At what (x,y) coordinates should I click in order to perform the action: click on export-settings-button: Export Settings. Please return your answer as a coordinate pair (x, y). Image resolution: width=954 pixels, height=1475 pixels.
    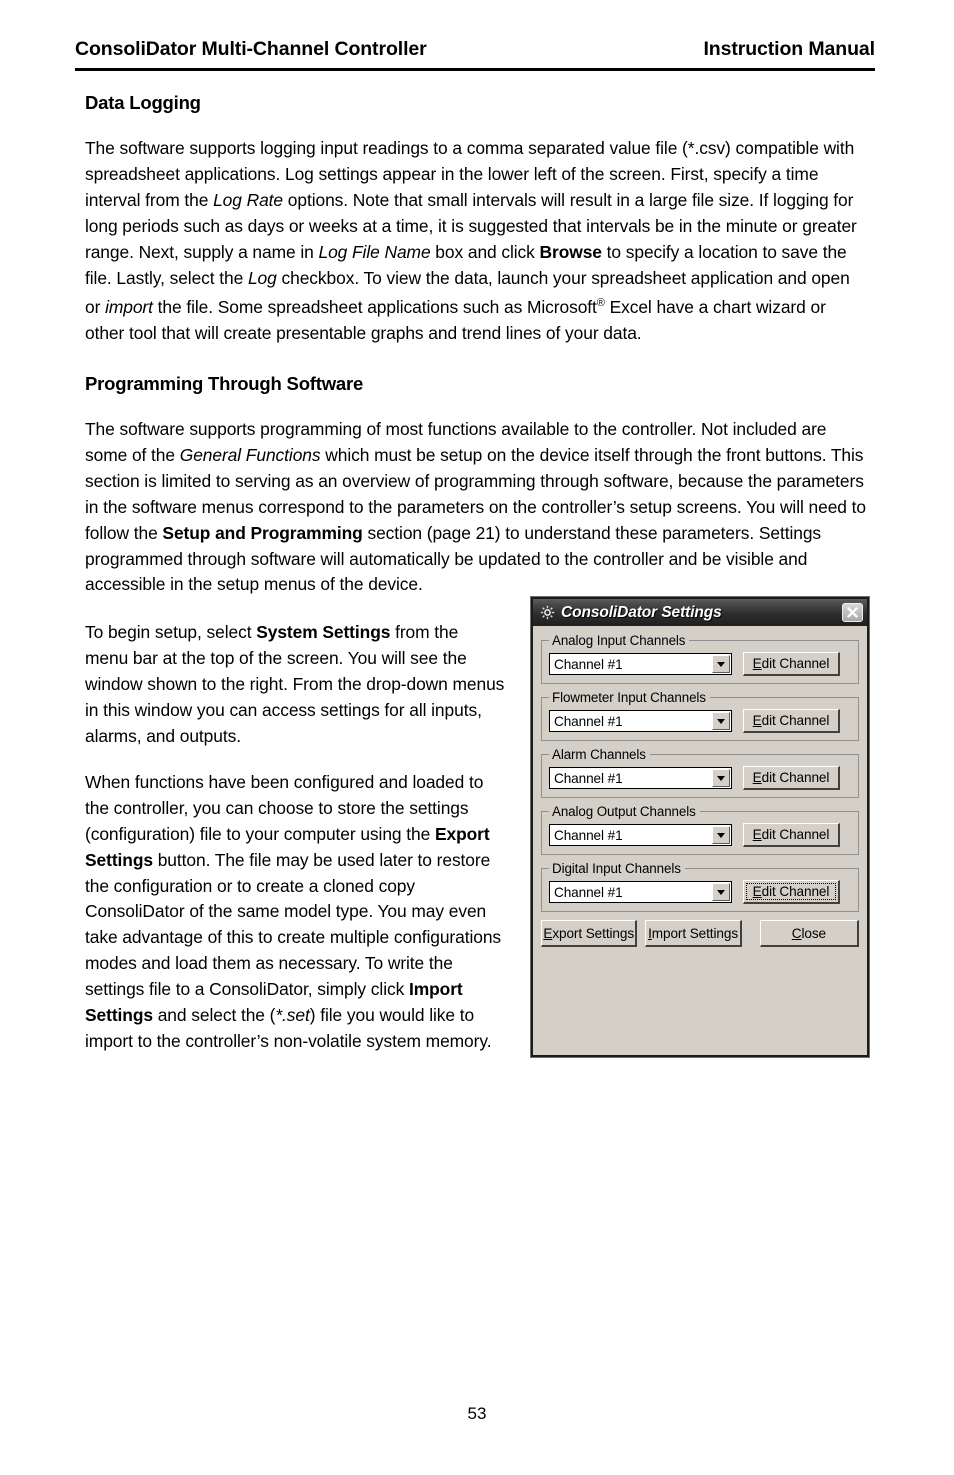
    Looking at the image, I should click on (589, 933).